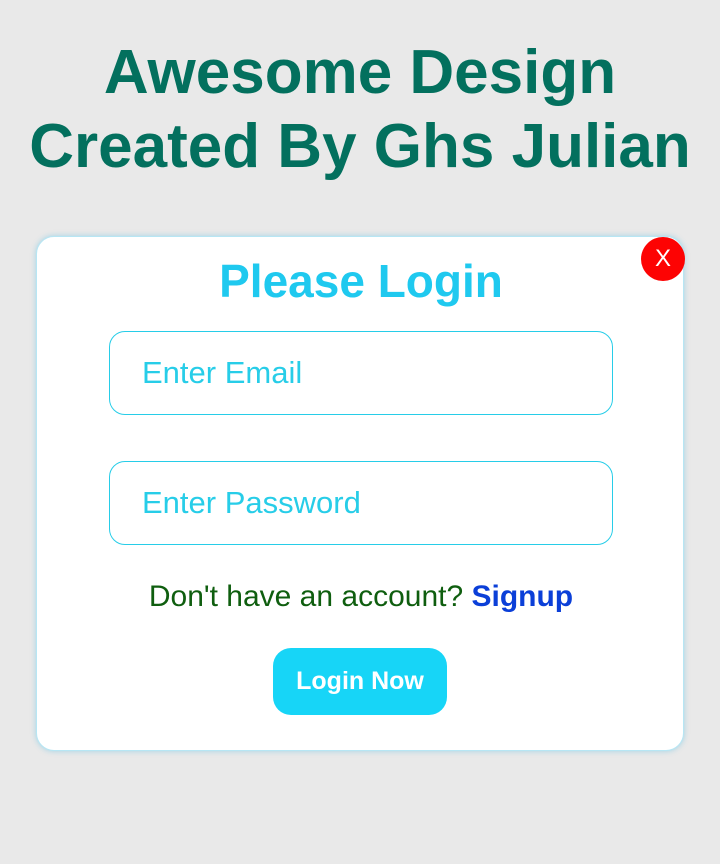 The image size is (720, 864). What do you see at coordinates (310, 596) in the screenshot?
I see `signup-prompt: Don't have an account?` at bounding box center [310, 596].